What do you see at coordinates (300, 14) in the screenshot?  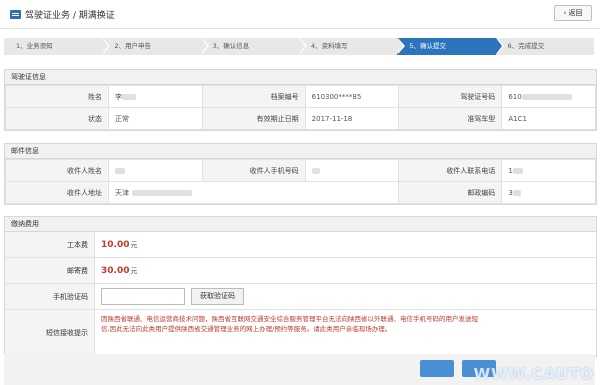 I see `top-bar: 驾驶证业务 / 期满换证 ‹ 返回` at bounding box center [300, 14].